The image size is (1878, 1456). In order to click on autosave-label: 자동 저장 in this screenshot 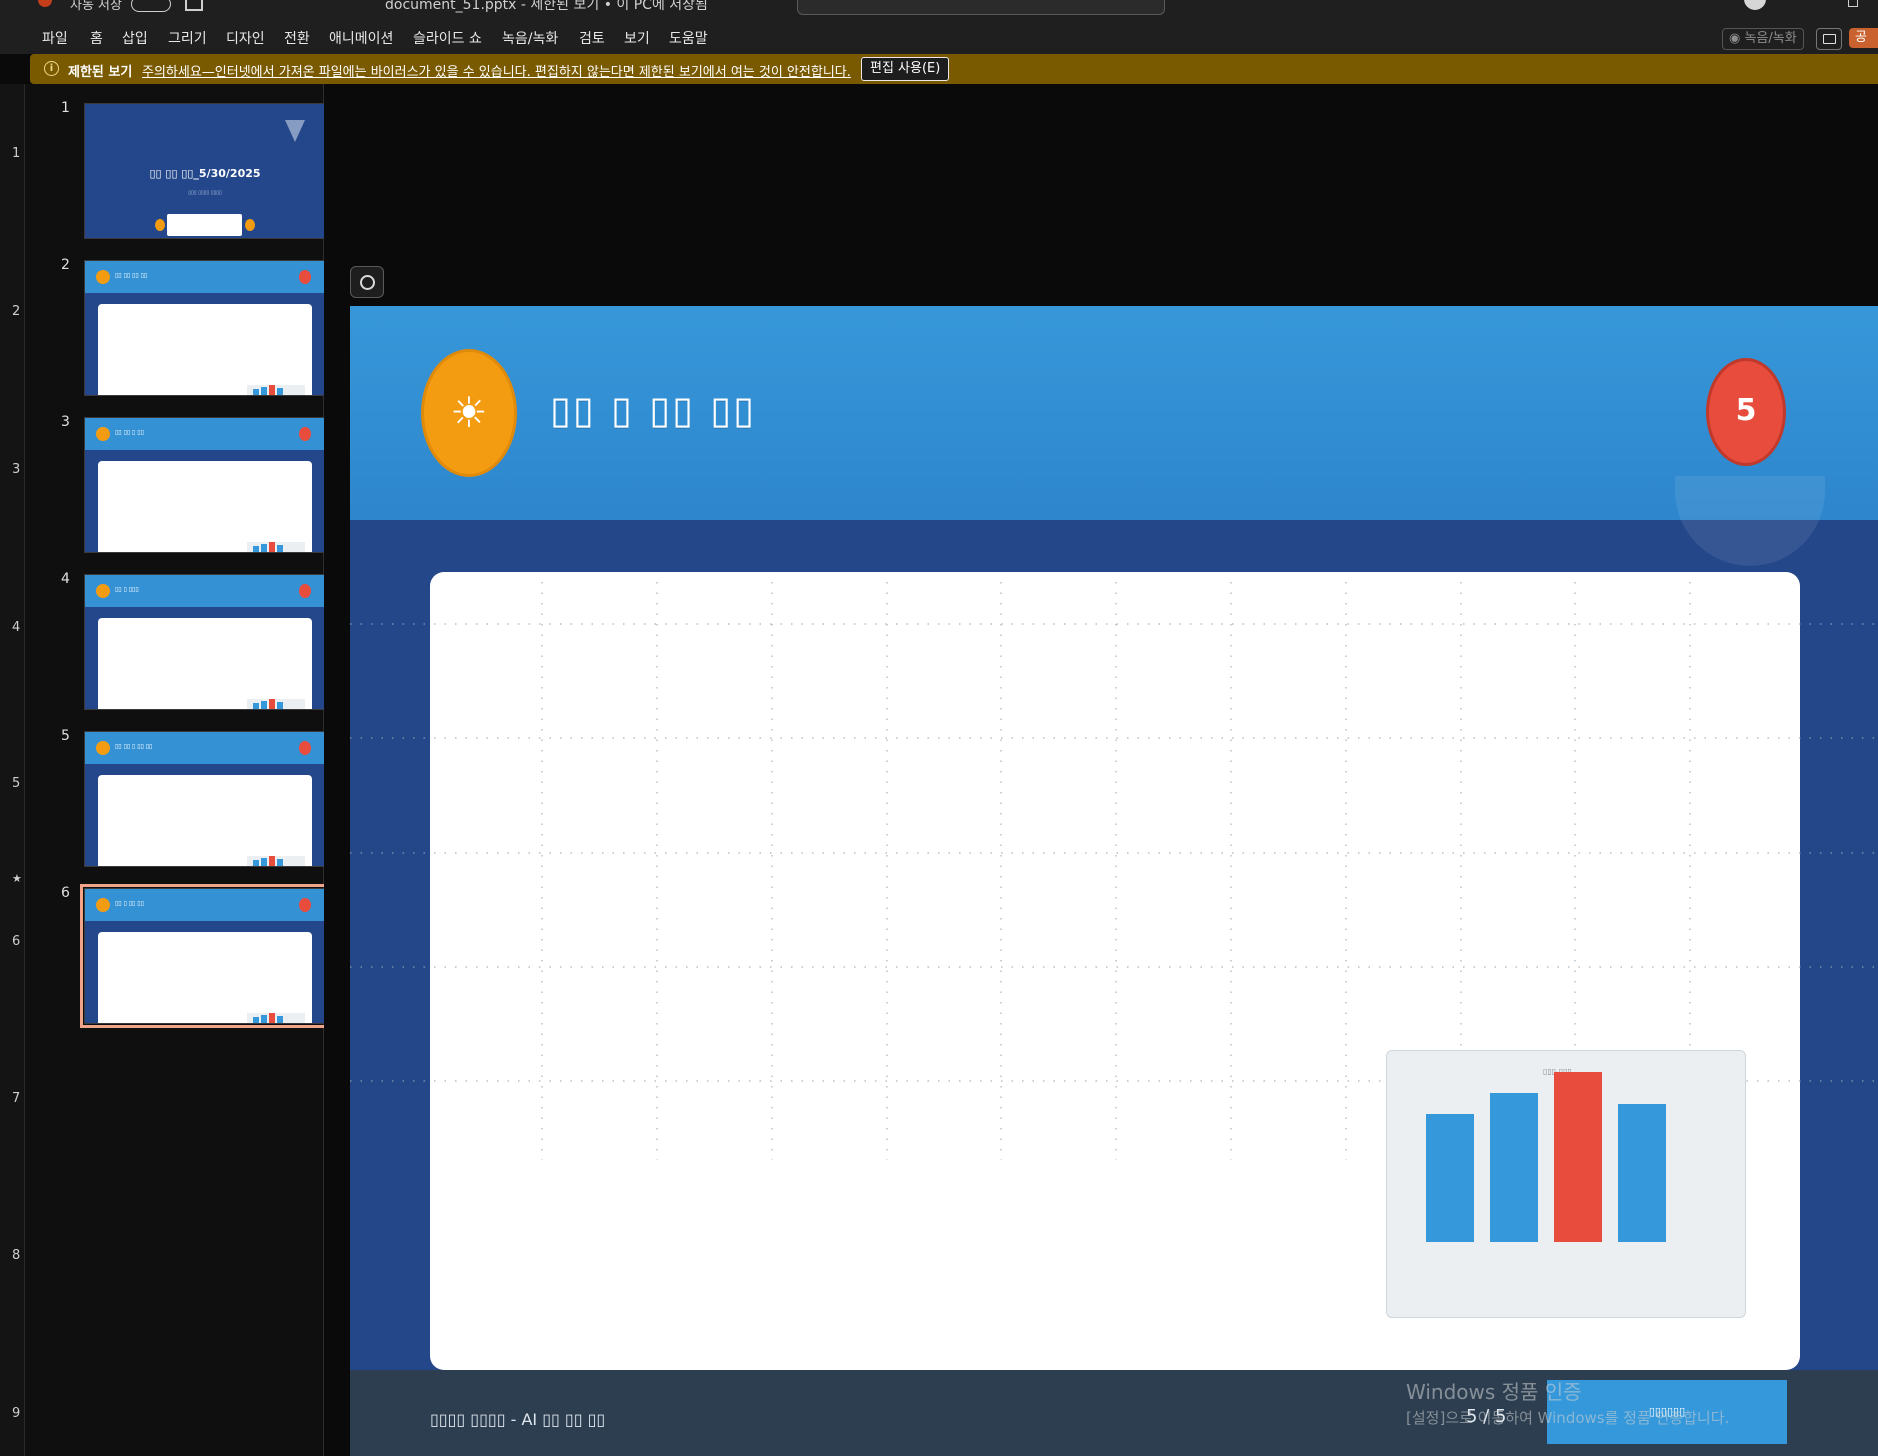, I will do `click(96, 6)`.